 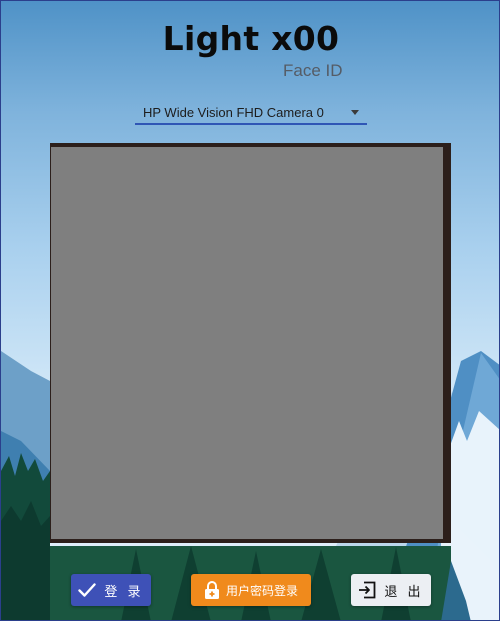 What do you see at coordinates (87, 590) in the screenshot?
I see `check-icon` at bounding box center [87, 590].